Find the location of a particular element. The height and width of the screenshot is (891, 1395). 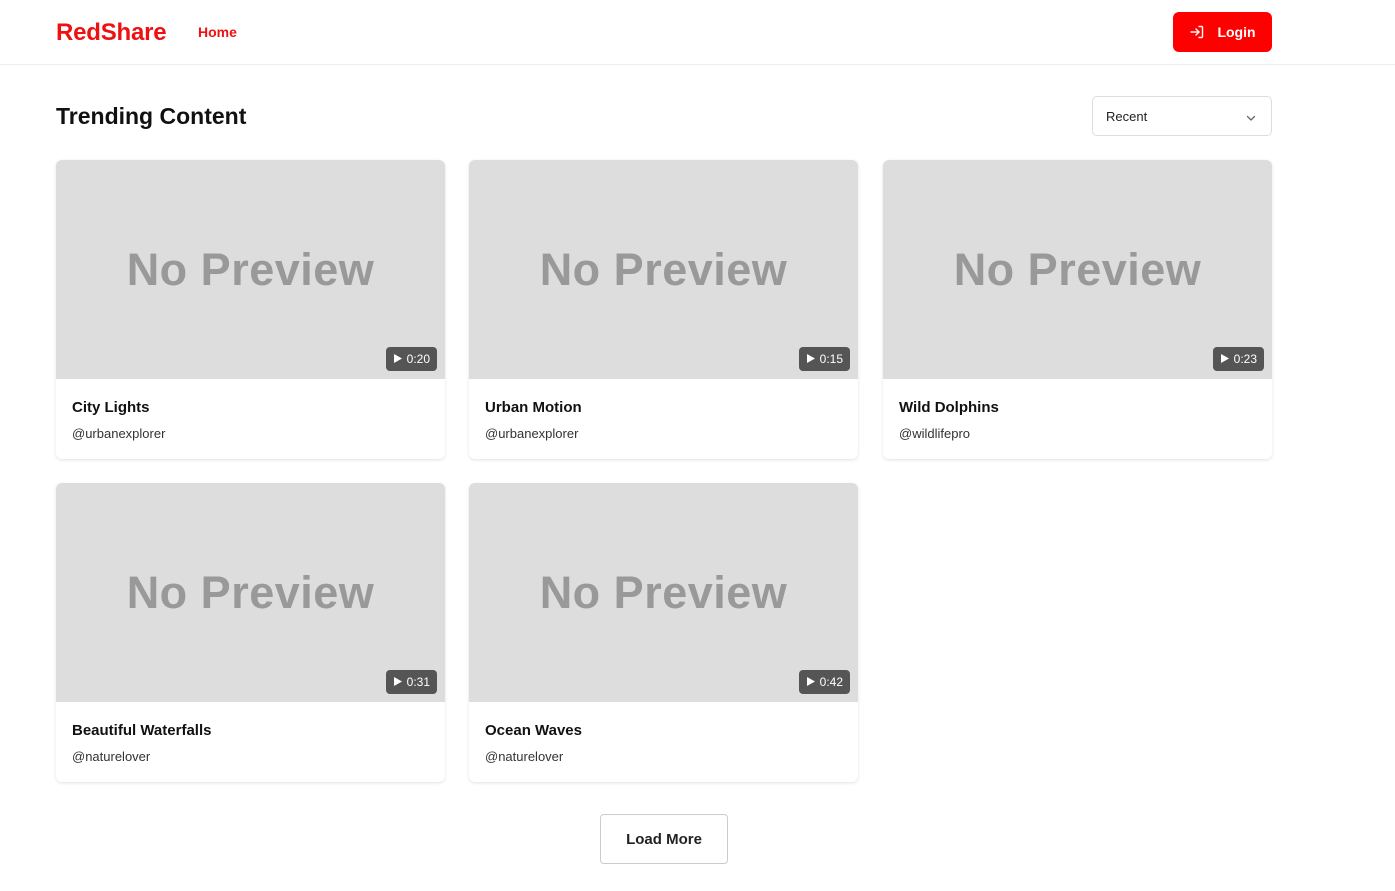

login-arrow-icon is located at coordinates (1197, 32).